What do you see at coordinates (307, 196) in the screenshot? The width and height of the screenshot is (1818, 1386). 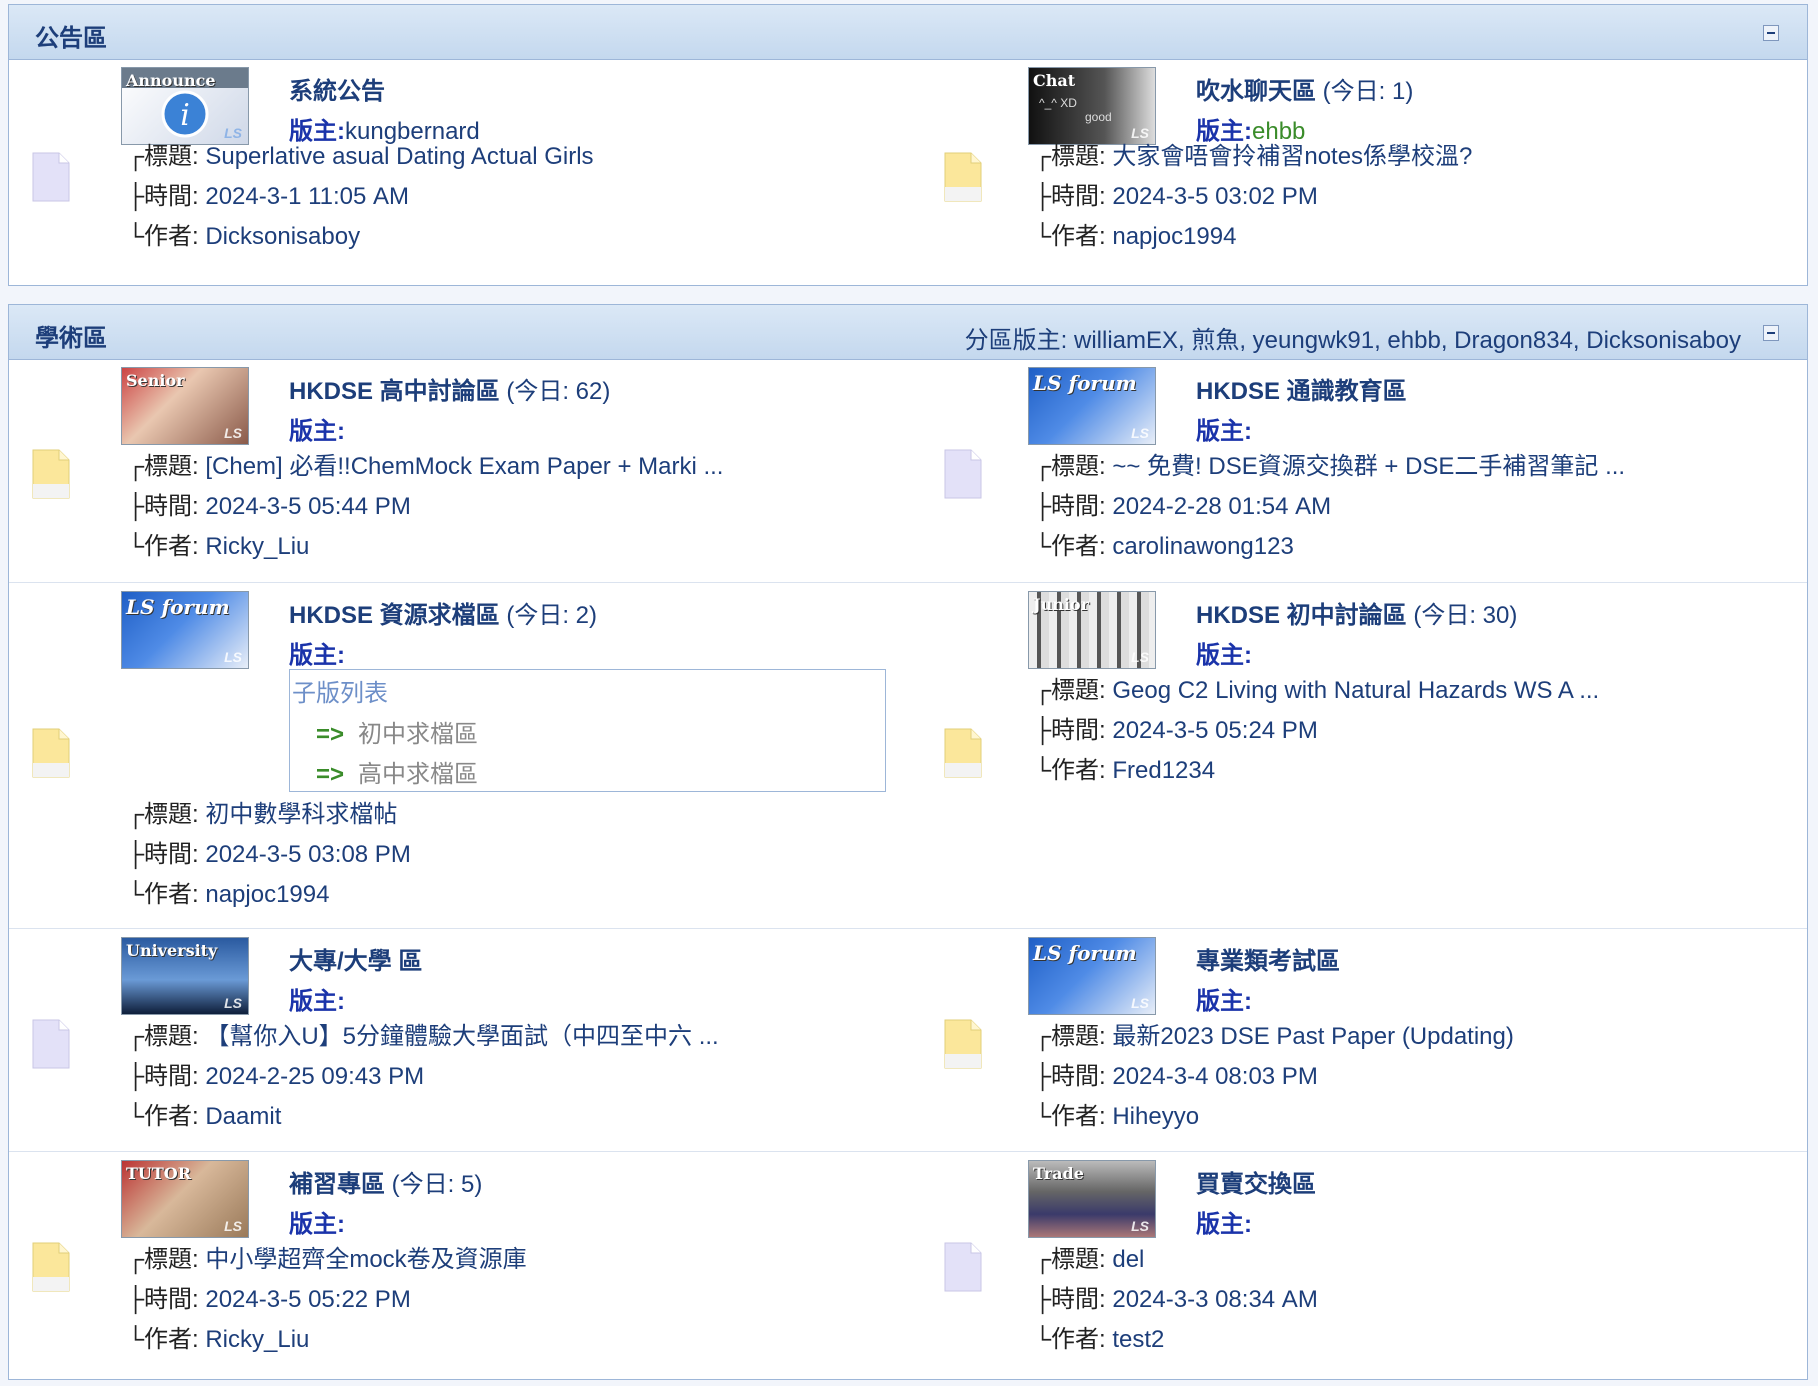 I see `last-post-time: 2024-3-1 11:05 AM` at bounding box center [307, 196].